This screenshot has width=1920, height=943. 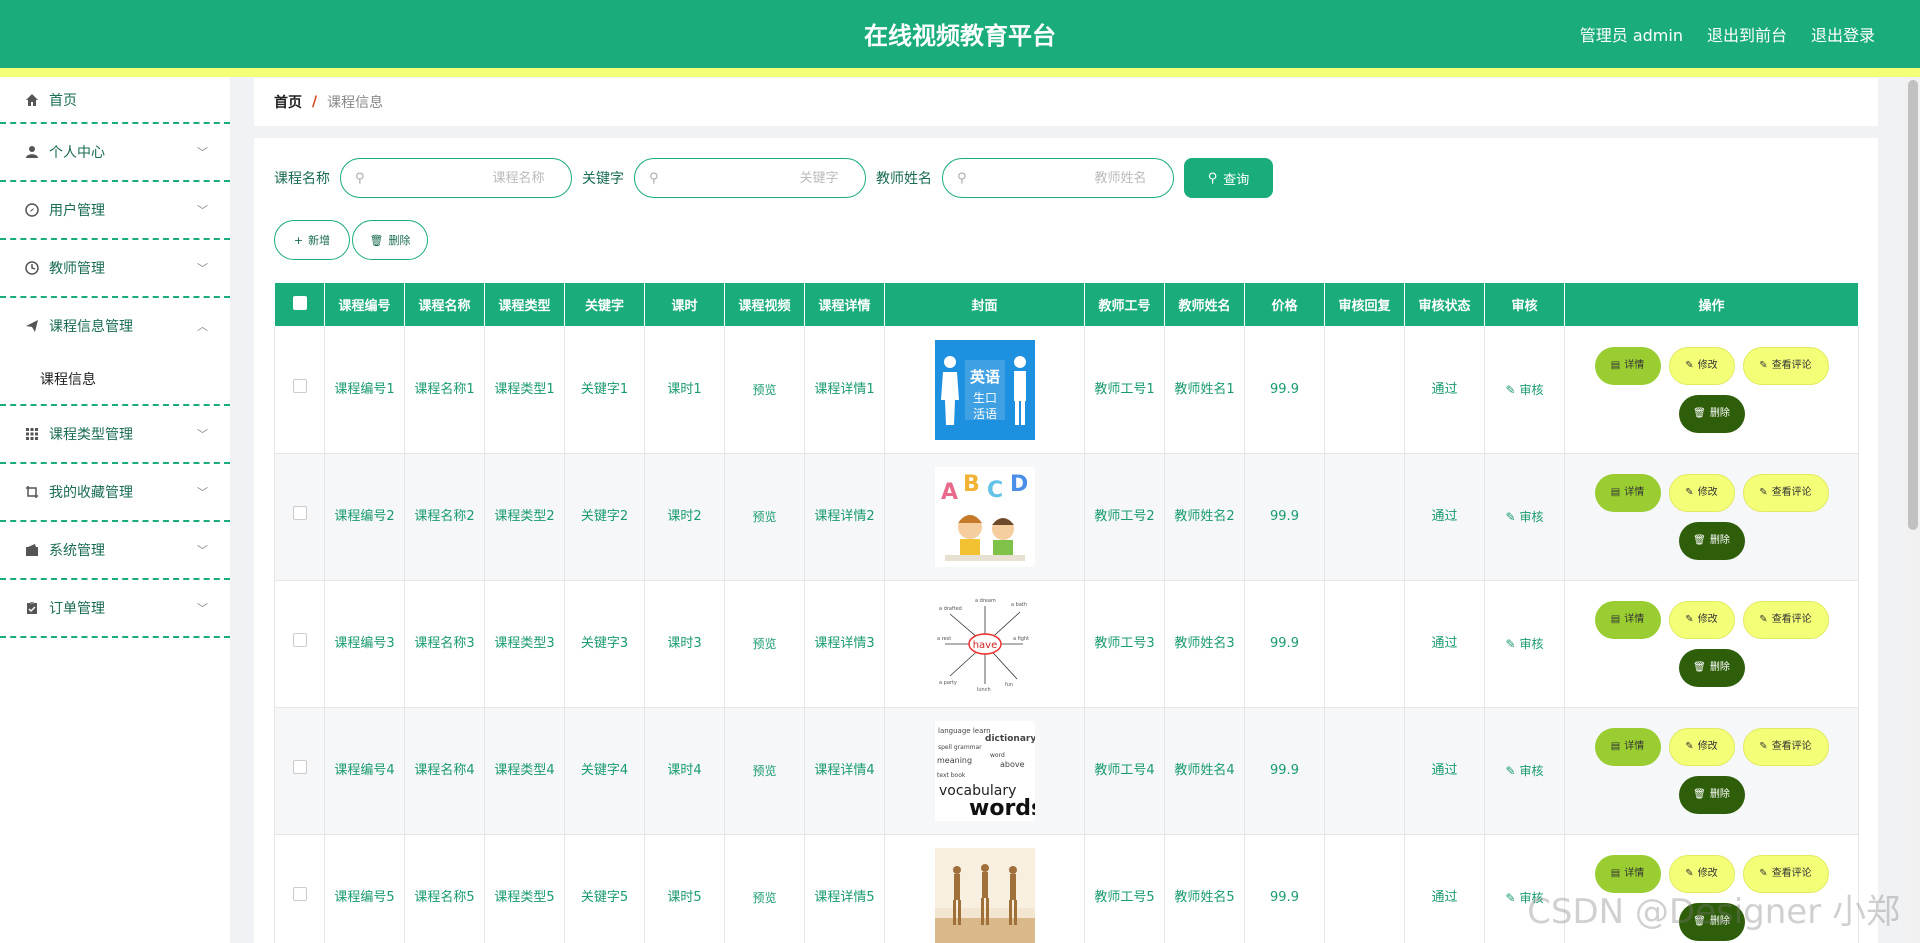 I want to click on compass-icon, so click(x=32, y=210).